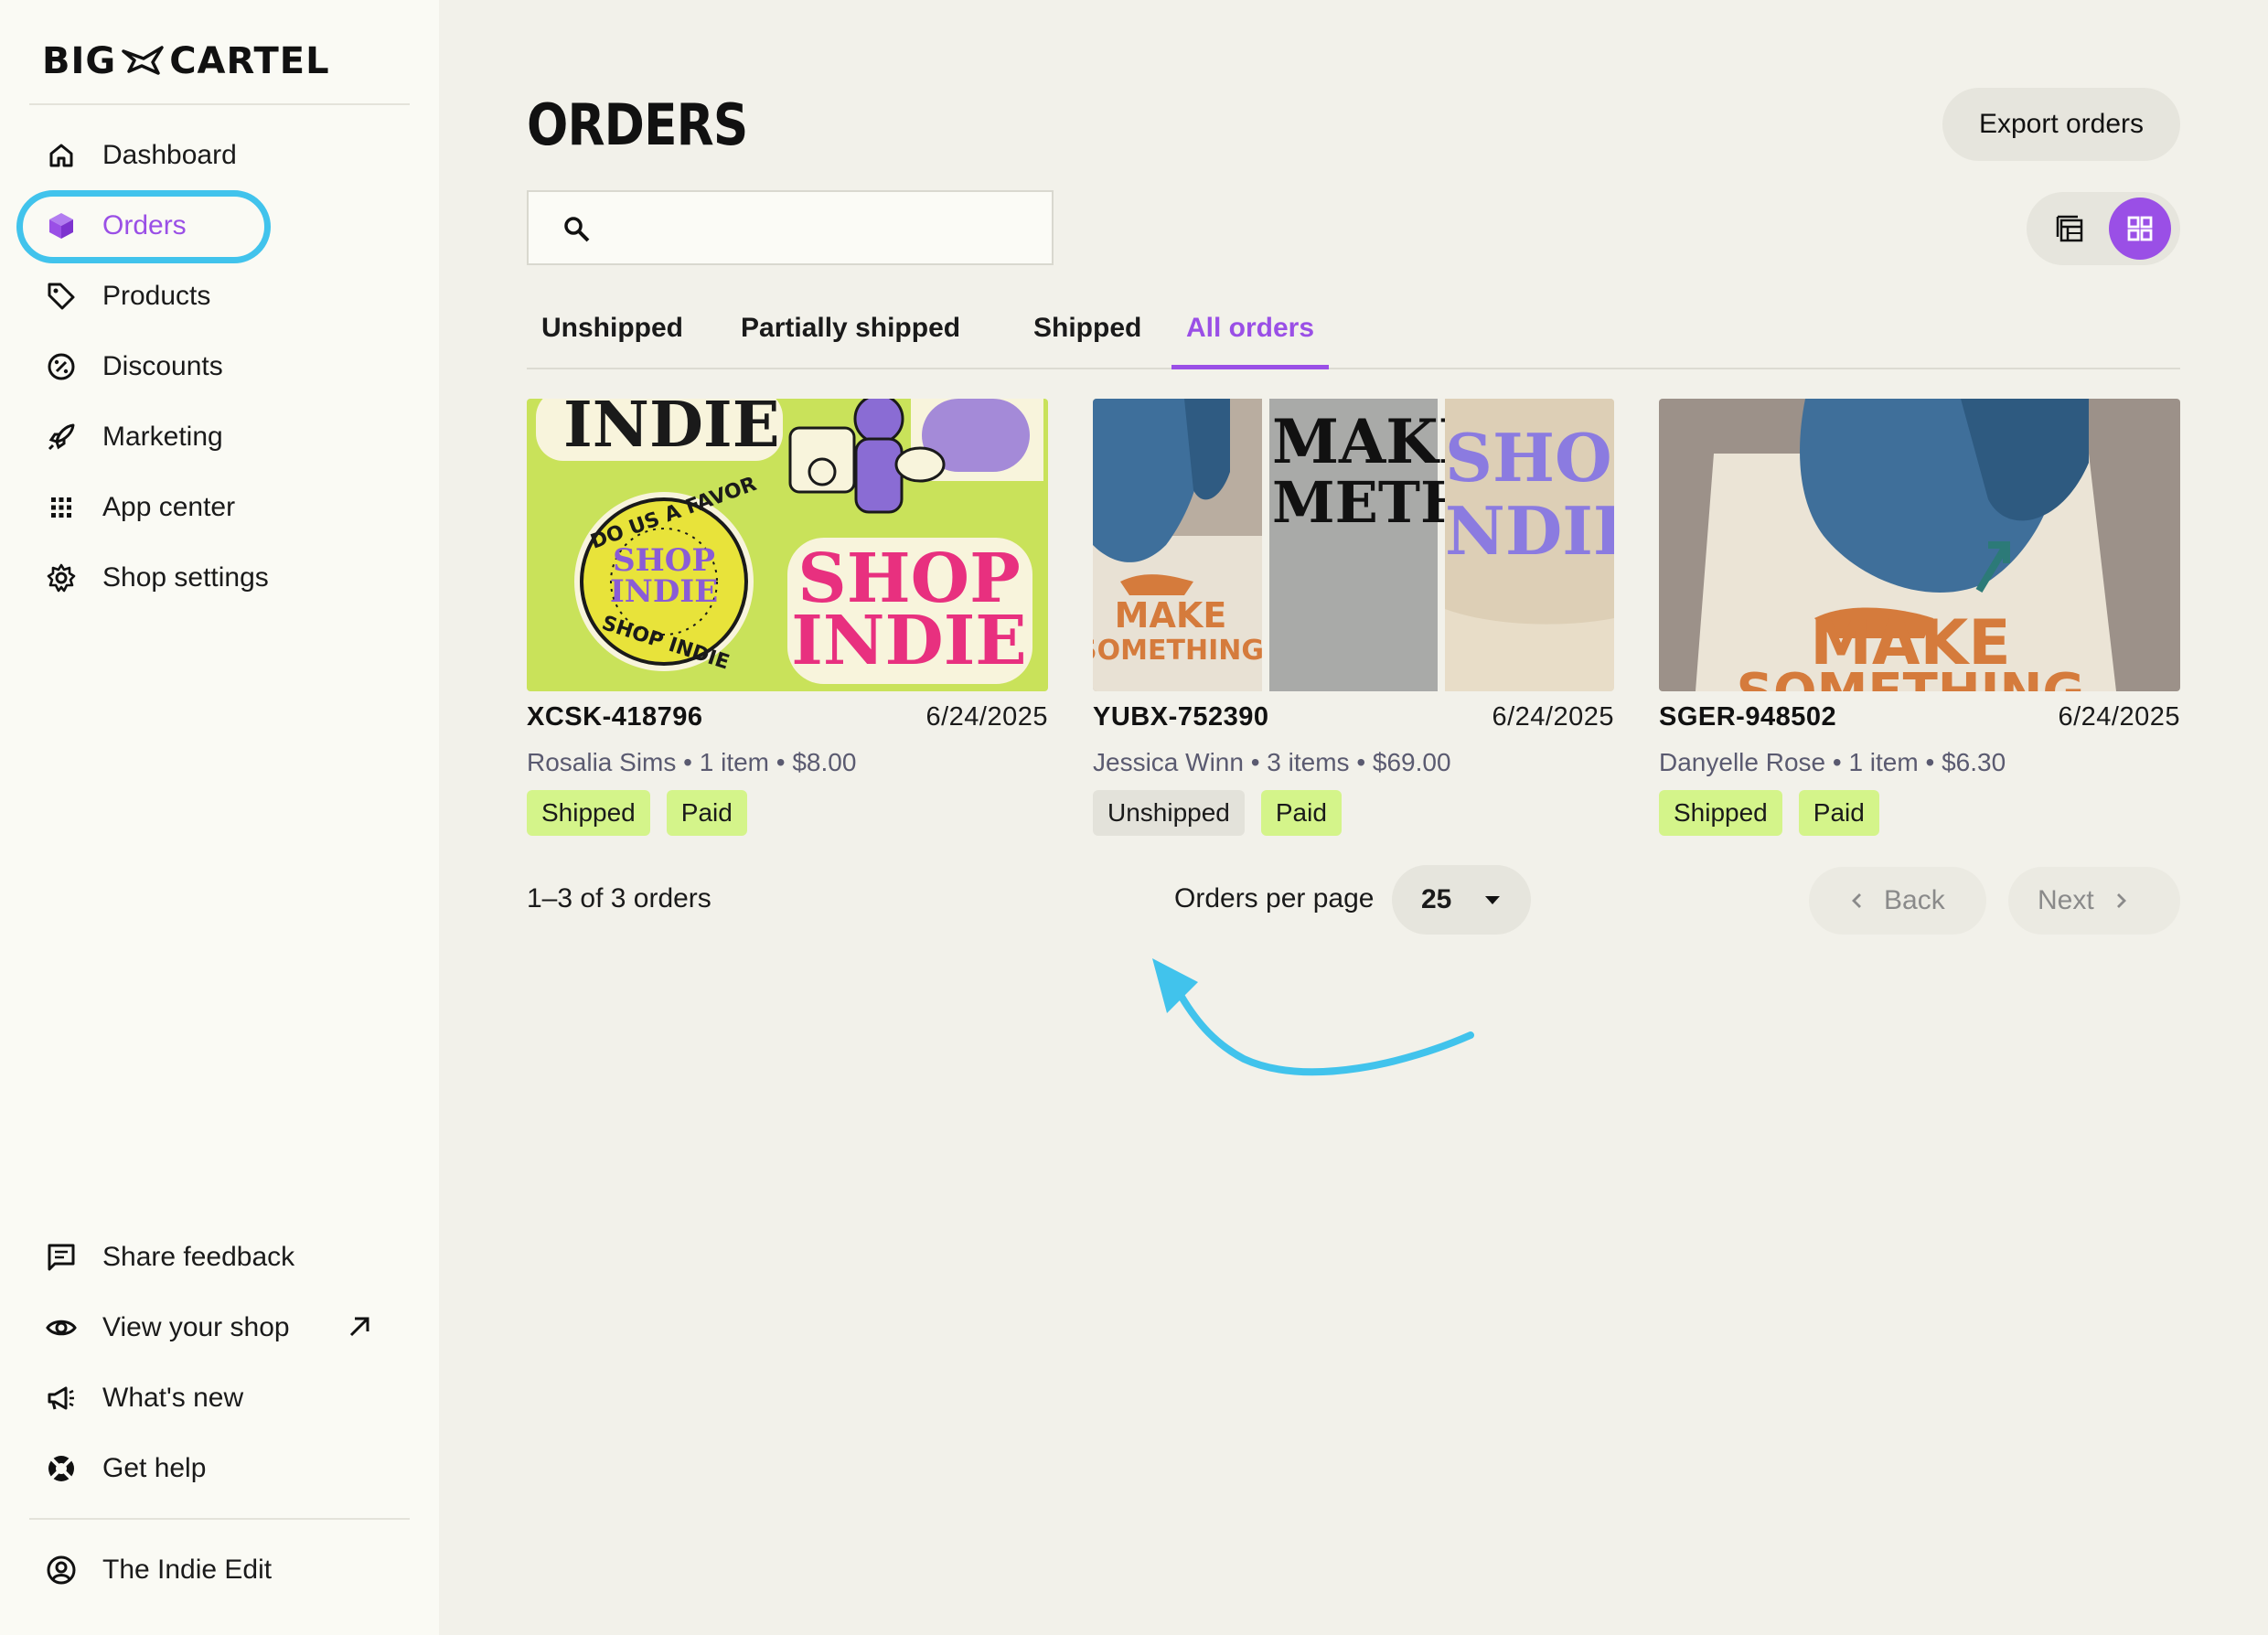  Describe the element at coordinates (61, 156) in the screenshot. I see `home-icon` at that location.